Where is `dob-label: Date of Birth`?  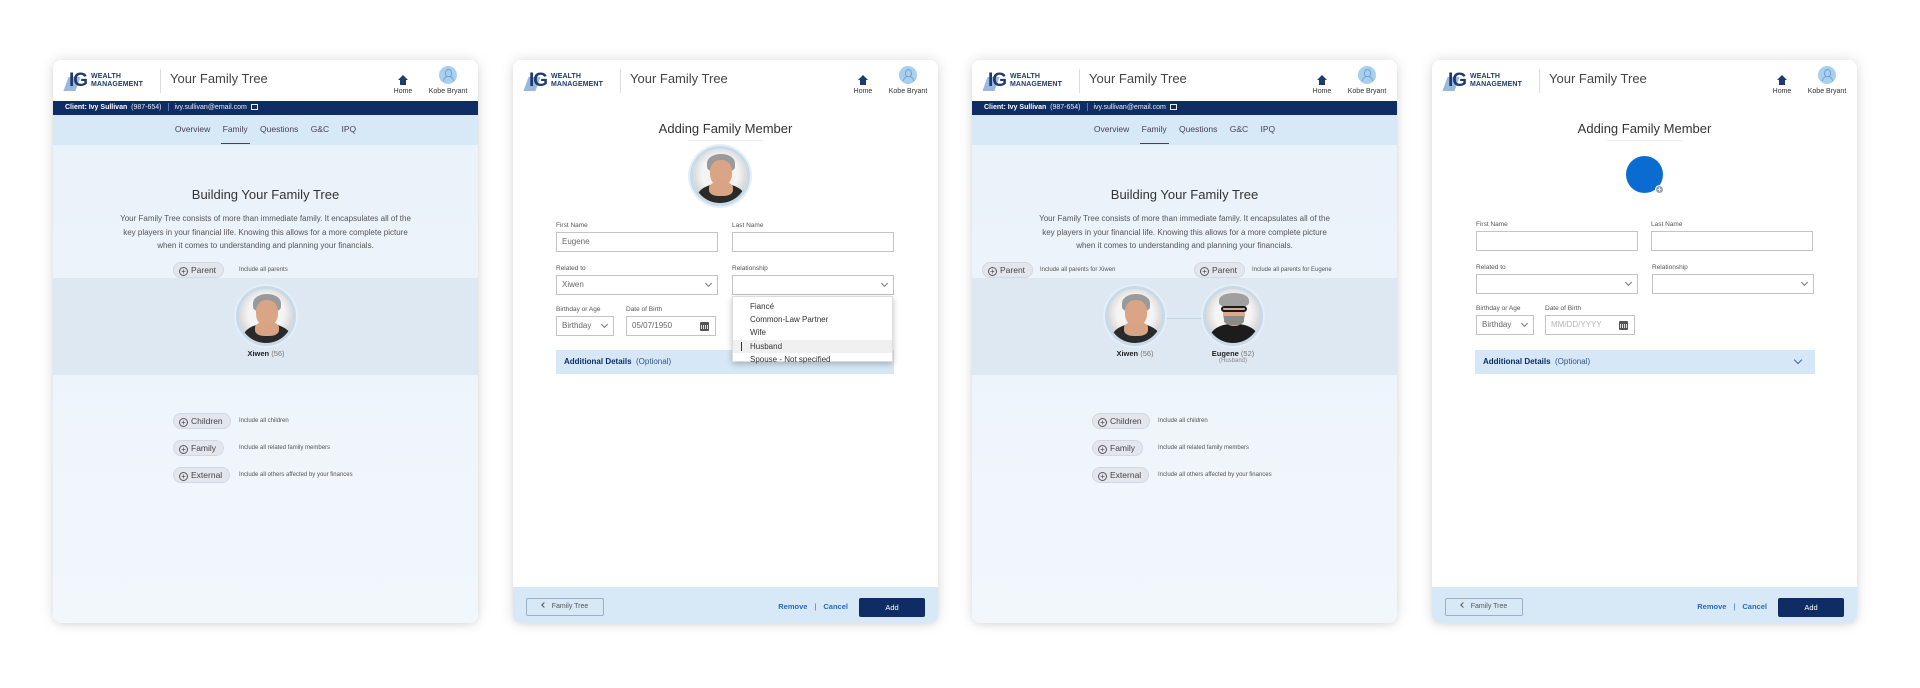
dob-label: Date of Birth is located at coordinates (644, 309).